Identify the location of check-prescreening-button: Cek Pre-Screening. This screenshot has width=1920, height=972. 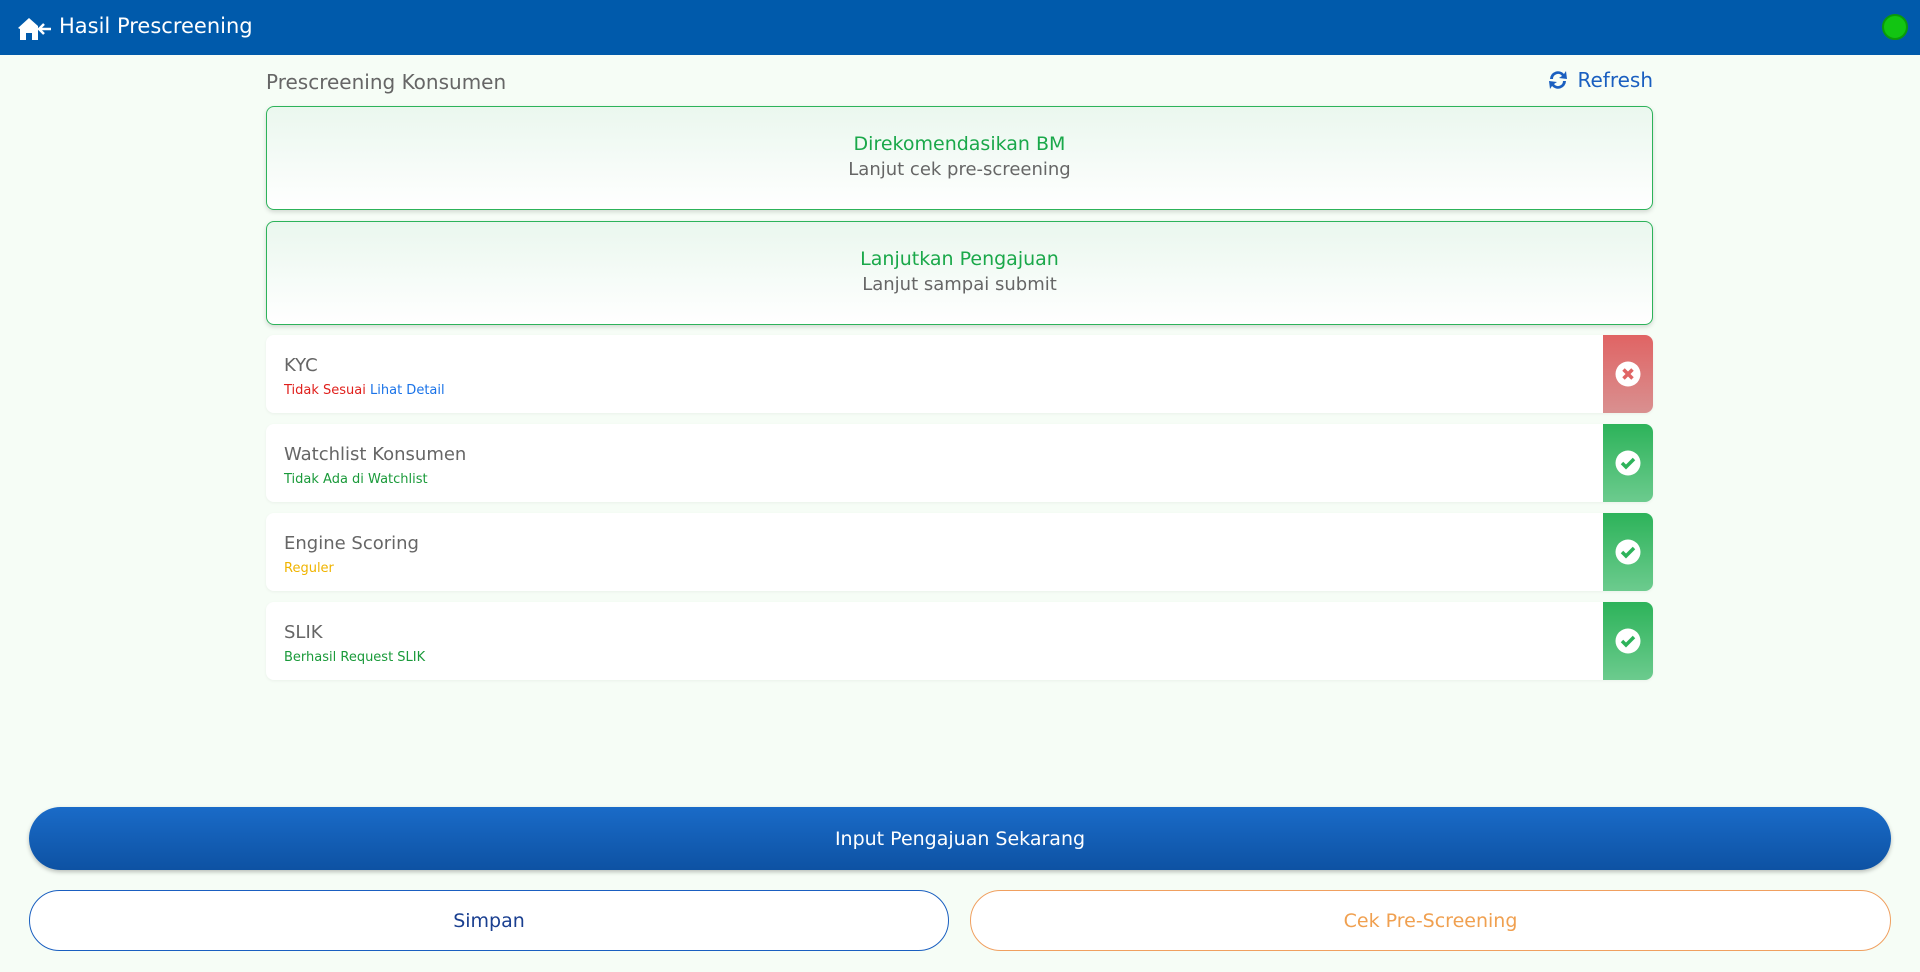
(1430, 920).